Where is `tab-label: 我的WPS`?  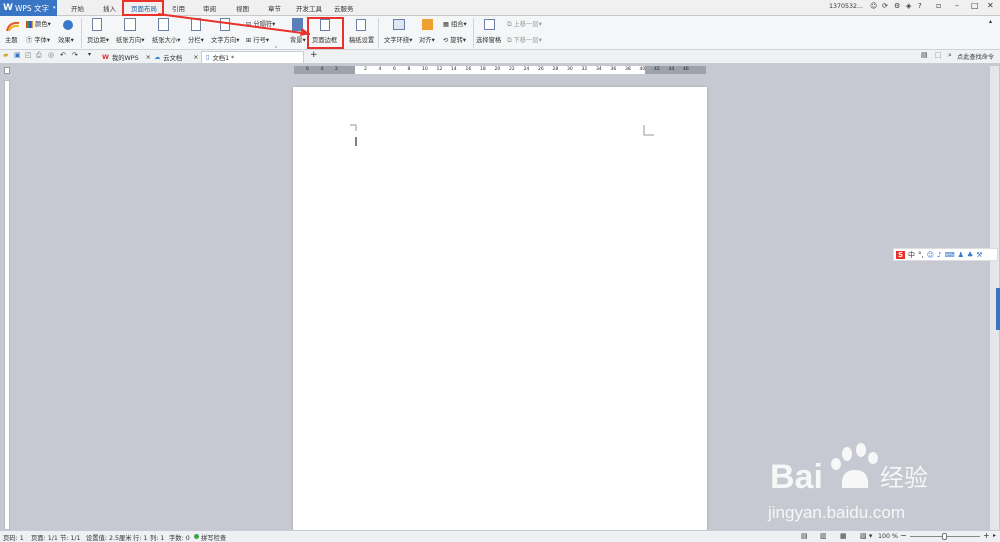 tab-label: 我的WPS is located at coordinates (125, 58).